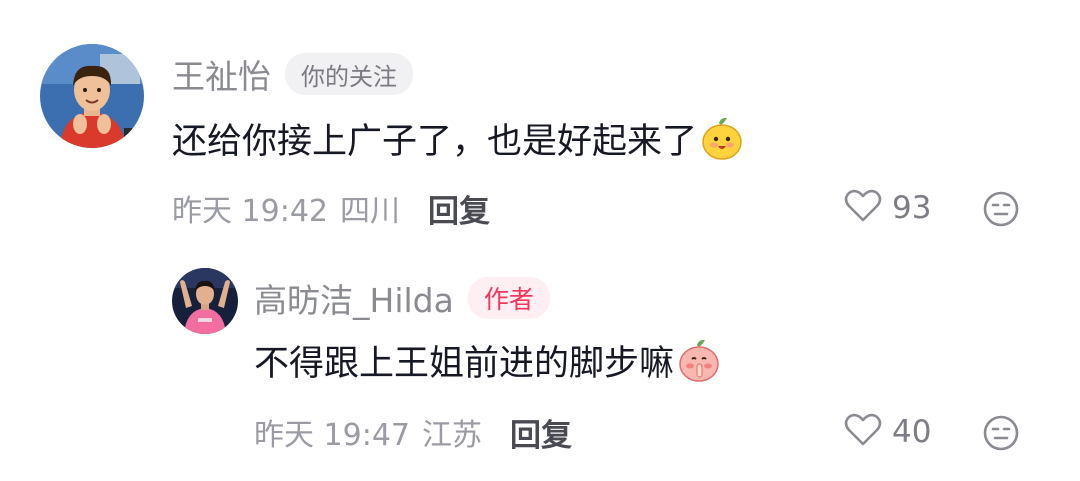 This screenshot has width=1080, height=481. Describe the element at coordinates (508, 298) in the screenshot. I see `author-badge: 作者` at that location.